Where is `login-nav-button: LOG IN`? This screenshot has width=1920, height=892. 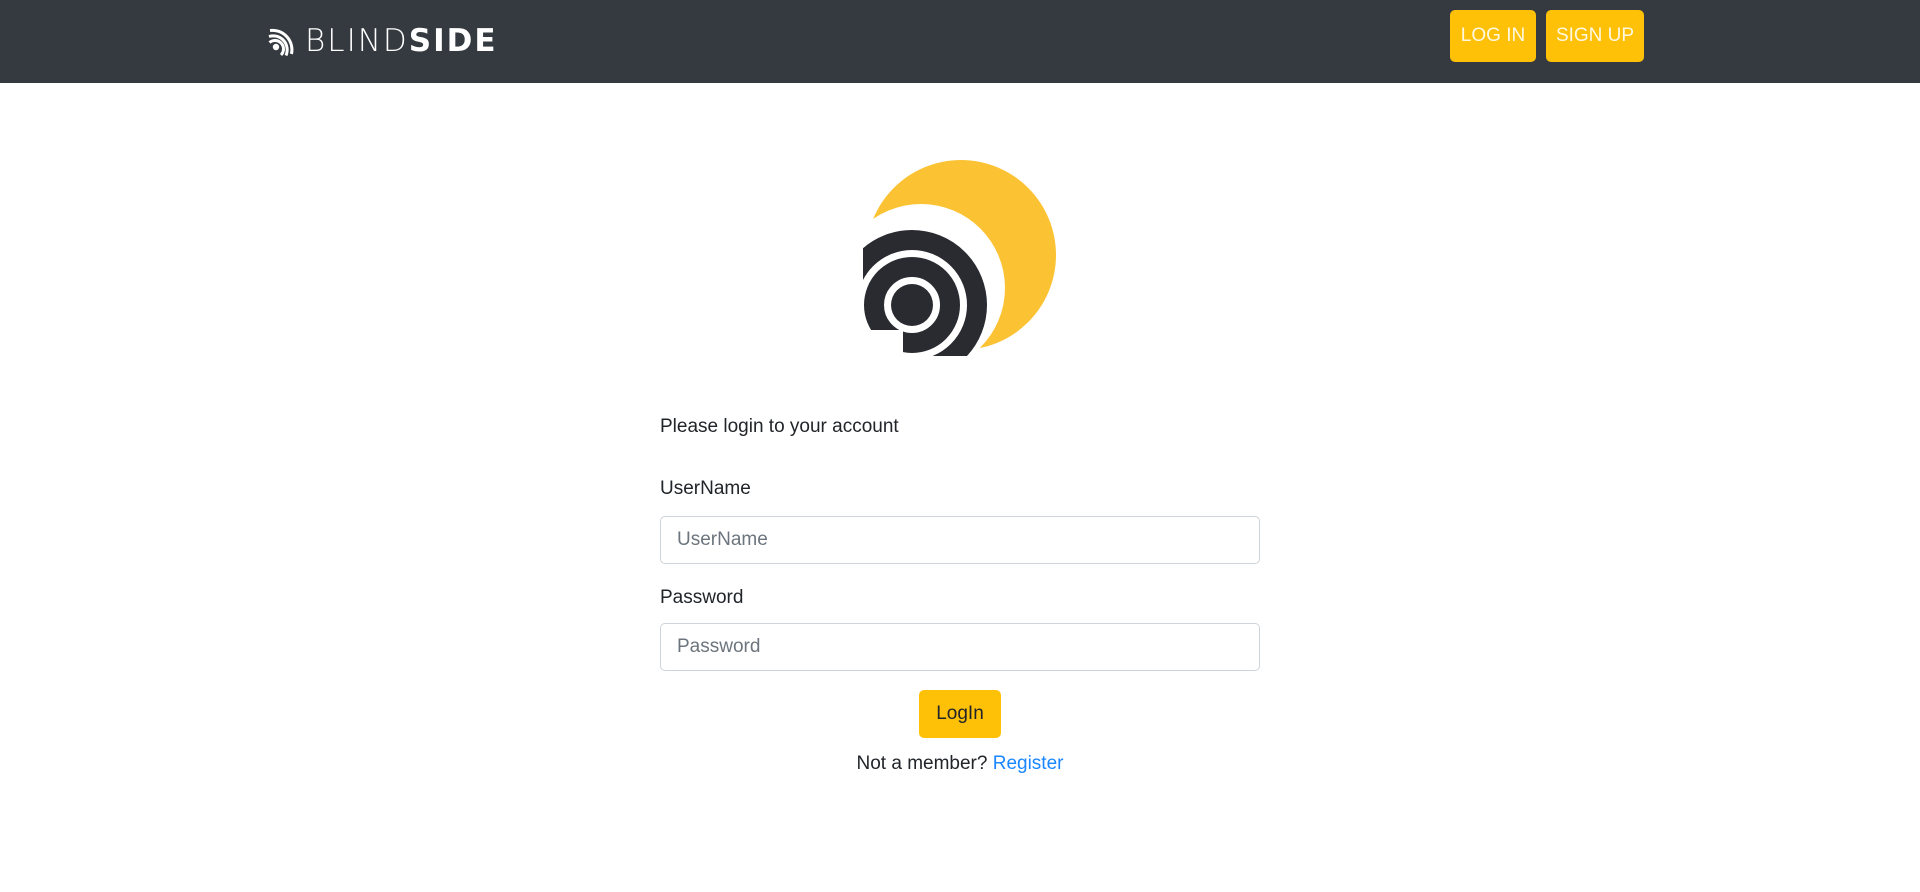
login-nav-button: LOG IN is located at coordinates (1493, 36).